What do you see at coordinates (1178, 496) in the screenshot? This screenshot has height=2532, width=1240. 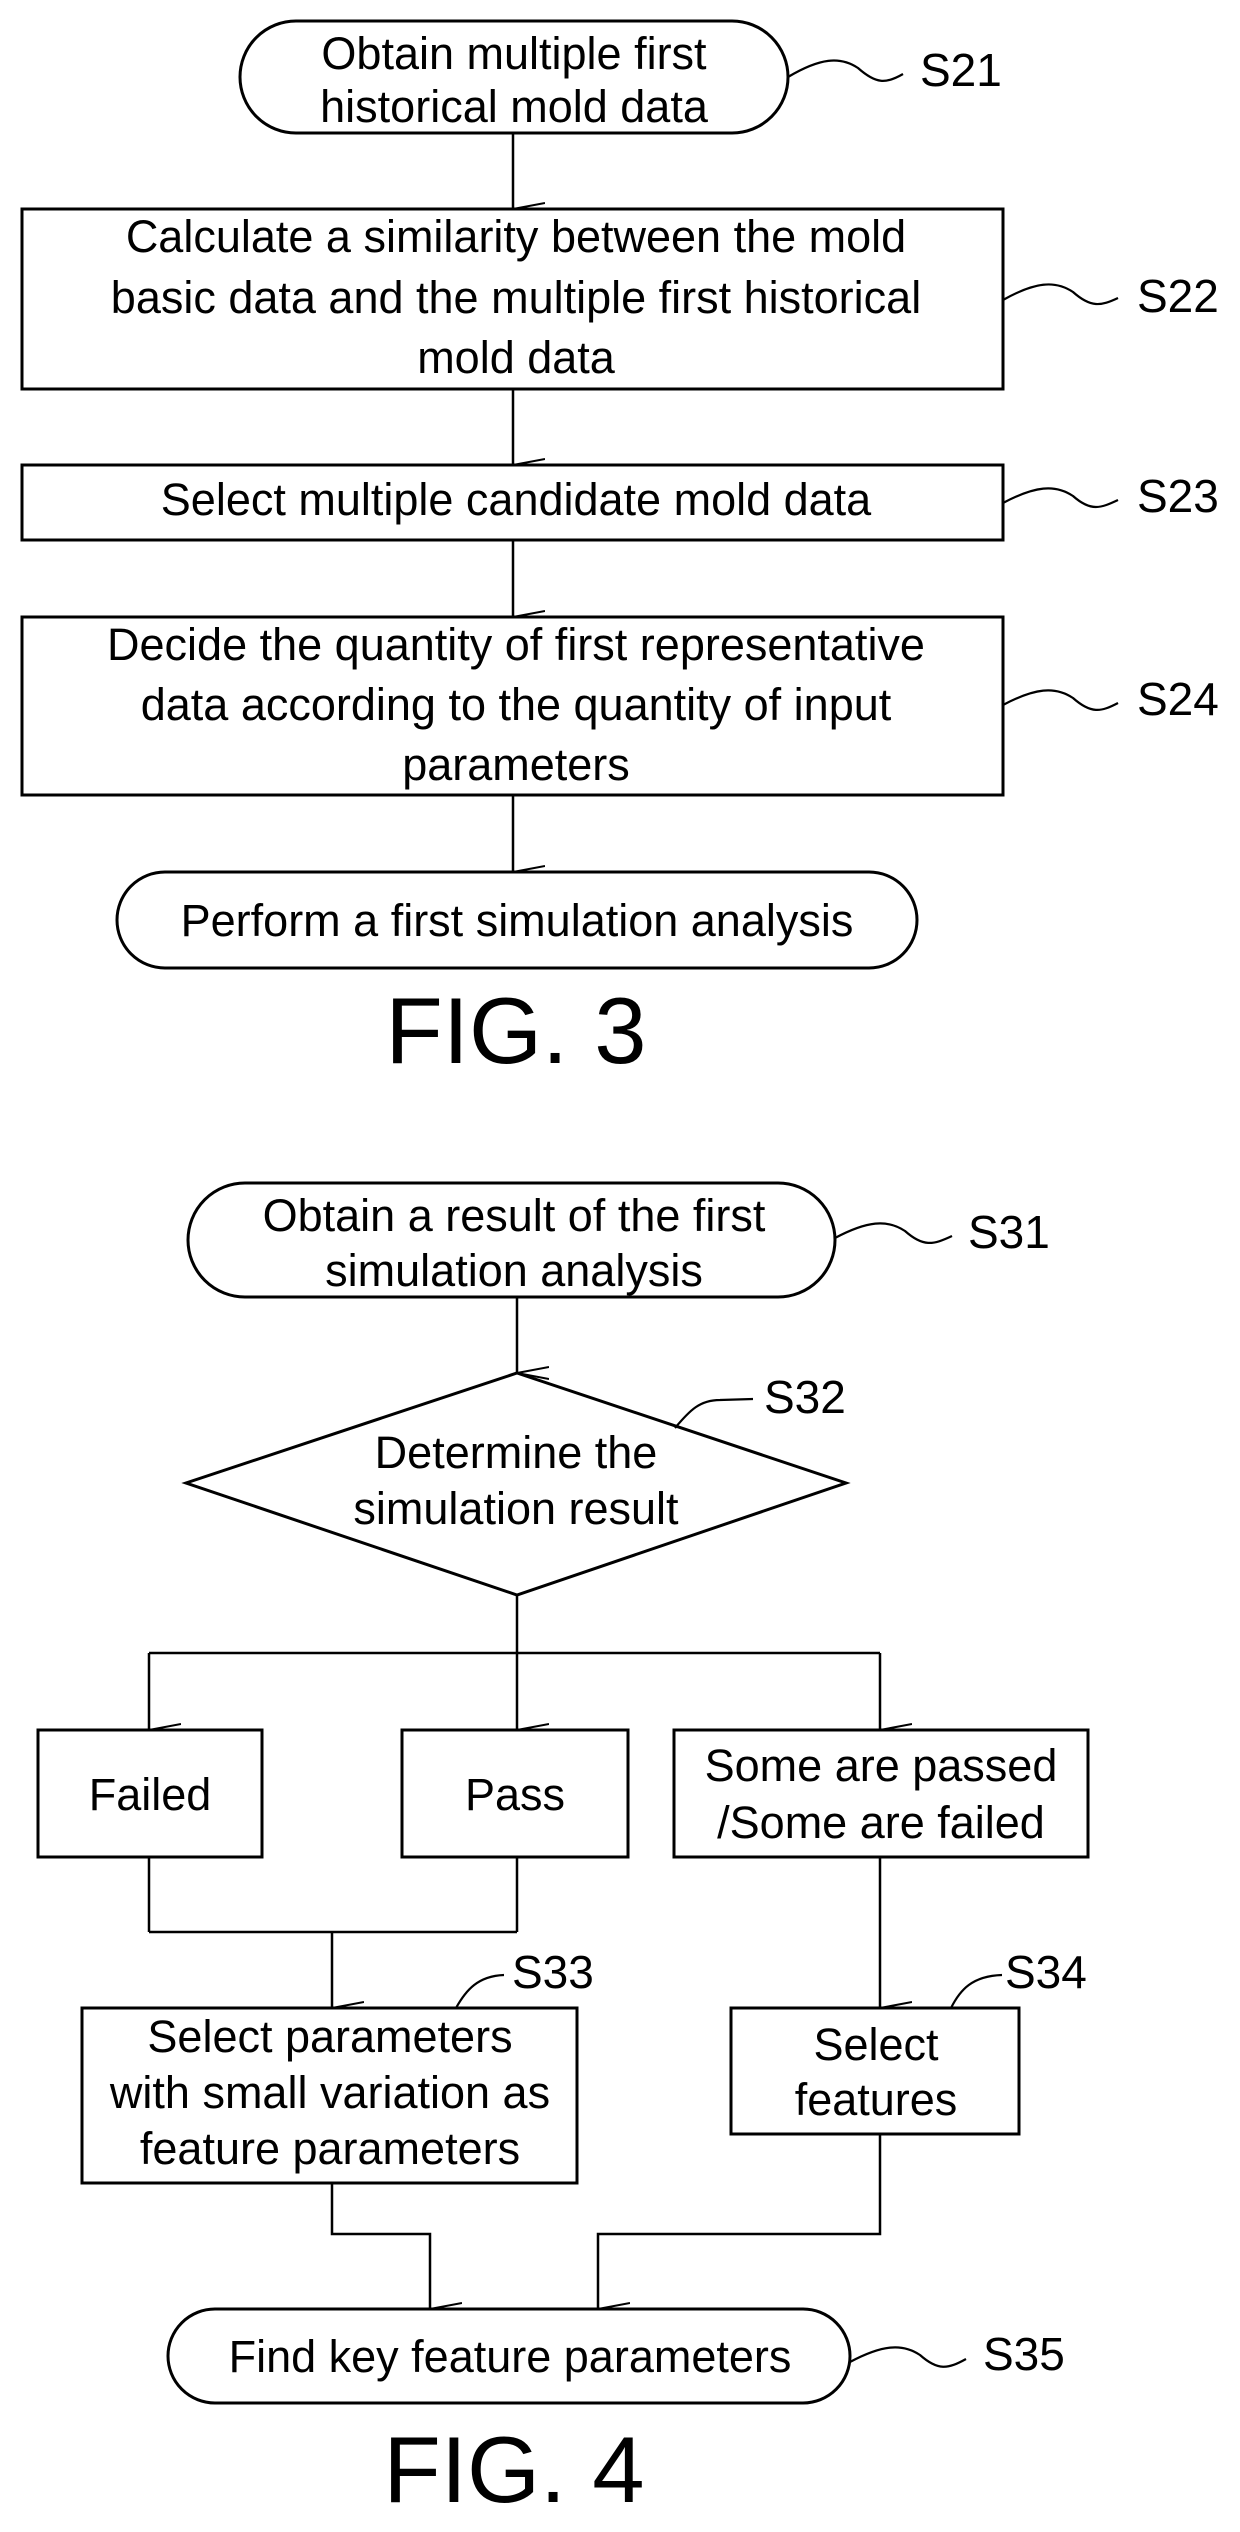 I see `step-label-s23: S23` at bounding box center [1178, 496].